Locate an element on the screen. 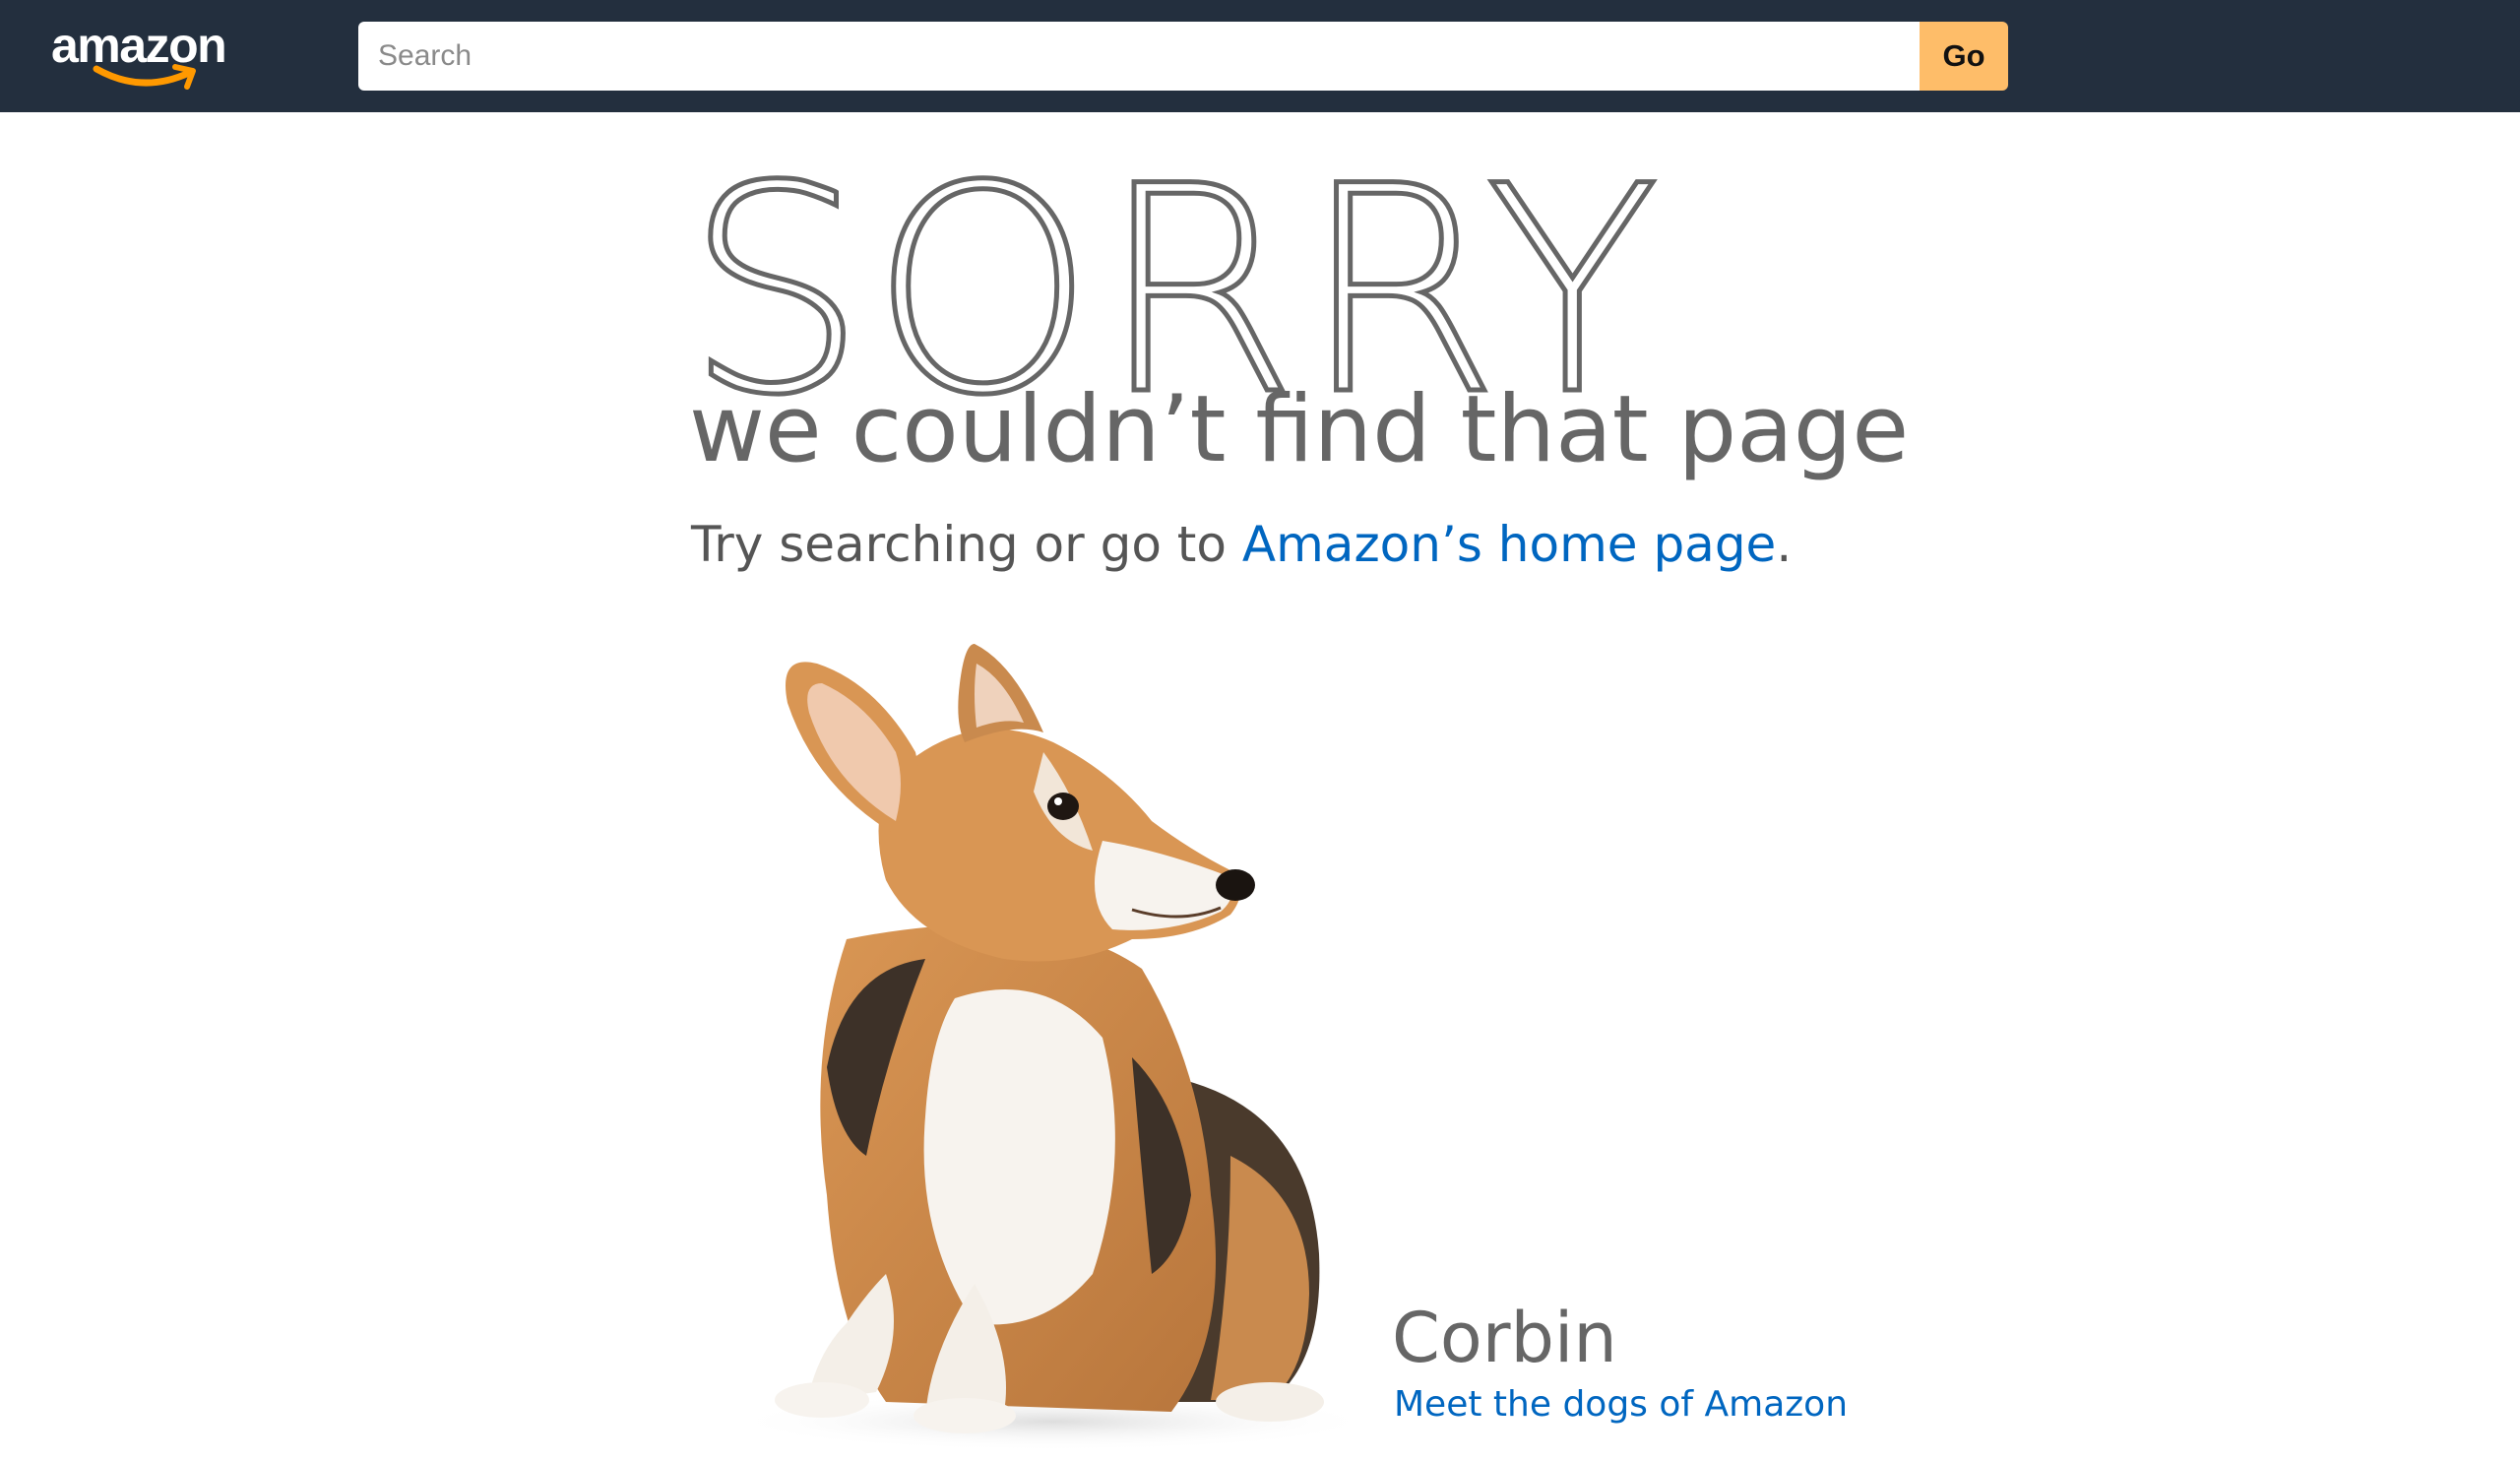  top-navigation-bar: amazon Go is located at coordinates (1260, 56).